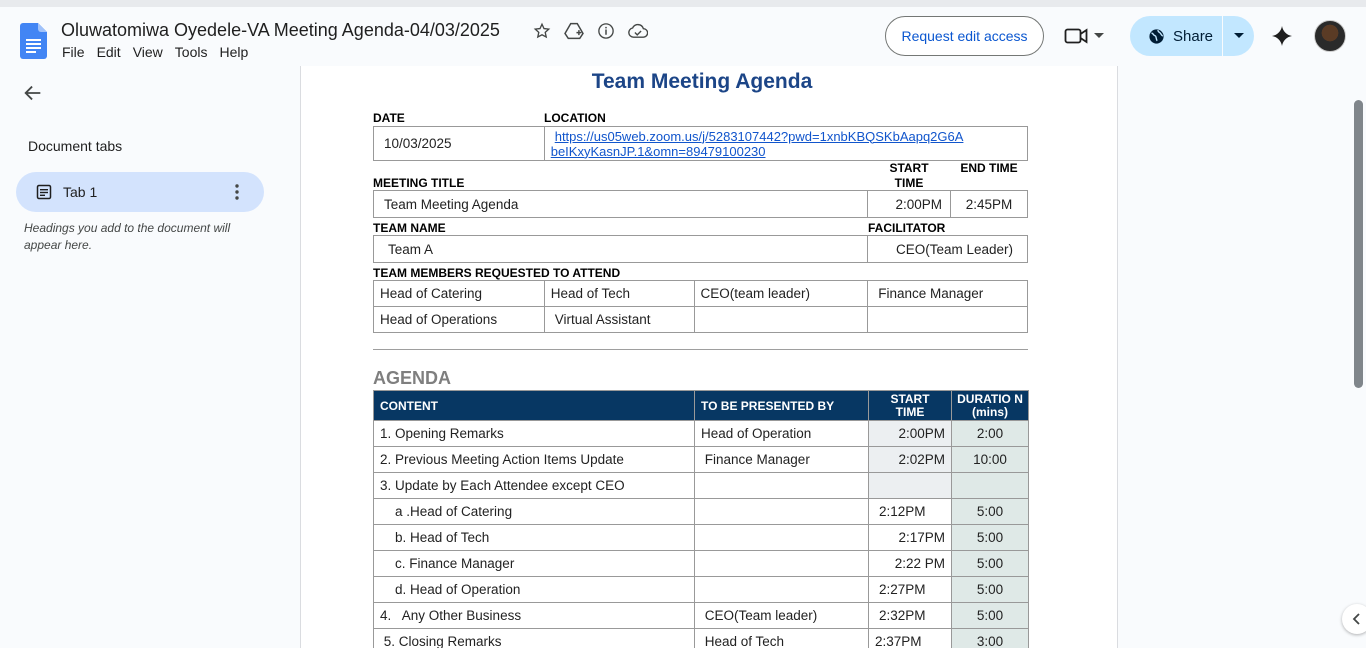 This screenshot has width=1366, height=648. What do you see at coordinates (148, 52) in the screenshot?
I see `menu-view: View` at bounding box center [148, 52].